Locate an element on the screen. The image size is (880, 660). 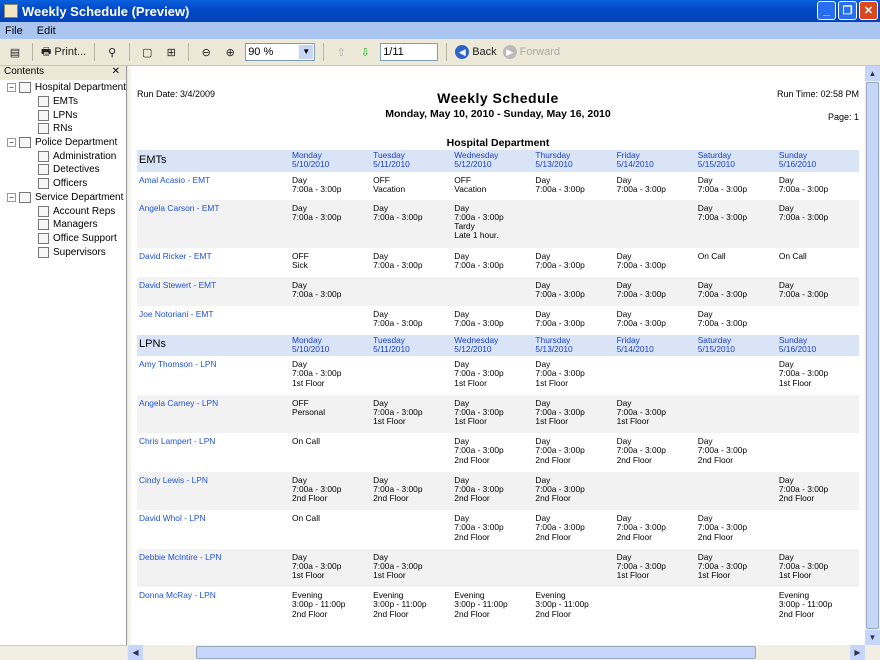
vertical-scrollbar: ▲ ▼ is located at coordinates (872, 355).